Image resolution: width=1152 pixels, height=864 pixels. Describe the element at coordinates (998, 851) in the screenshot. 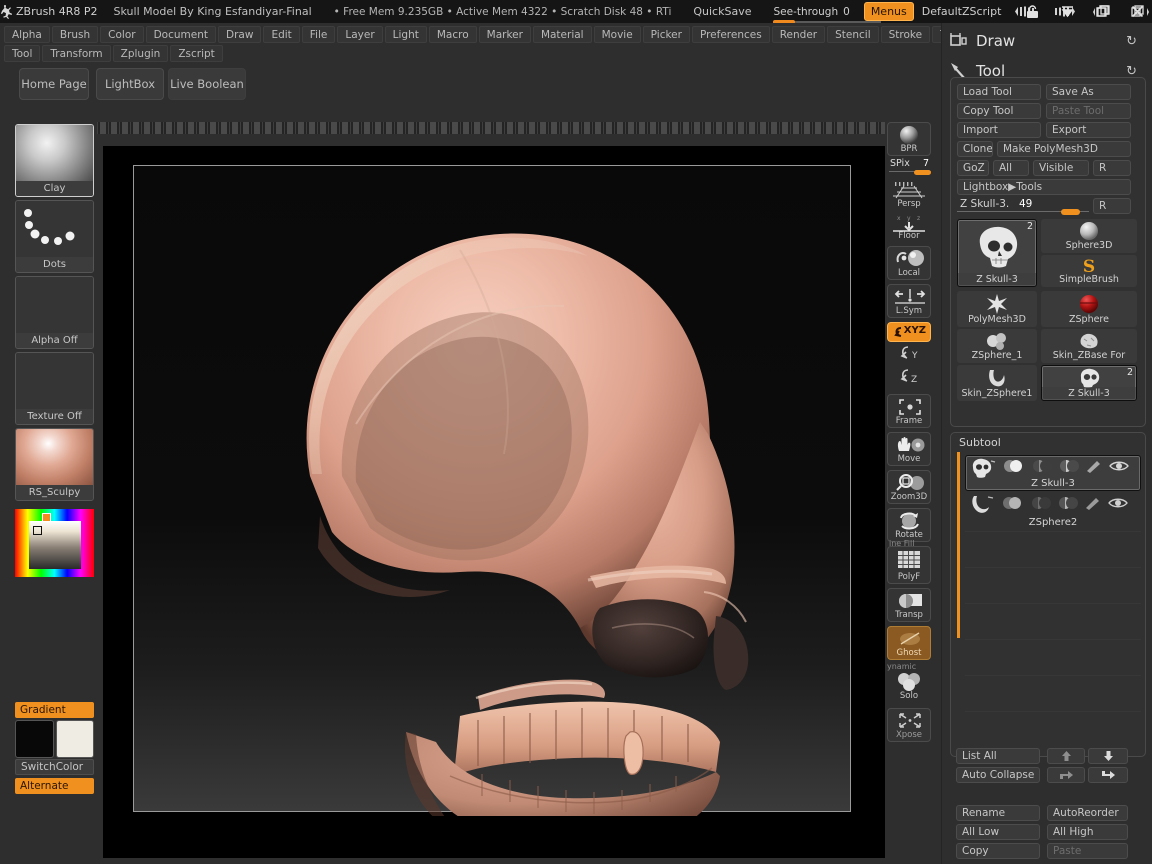

I see `copy-button: Copy` at that location.